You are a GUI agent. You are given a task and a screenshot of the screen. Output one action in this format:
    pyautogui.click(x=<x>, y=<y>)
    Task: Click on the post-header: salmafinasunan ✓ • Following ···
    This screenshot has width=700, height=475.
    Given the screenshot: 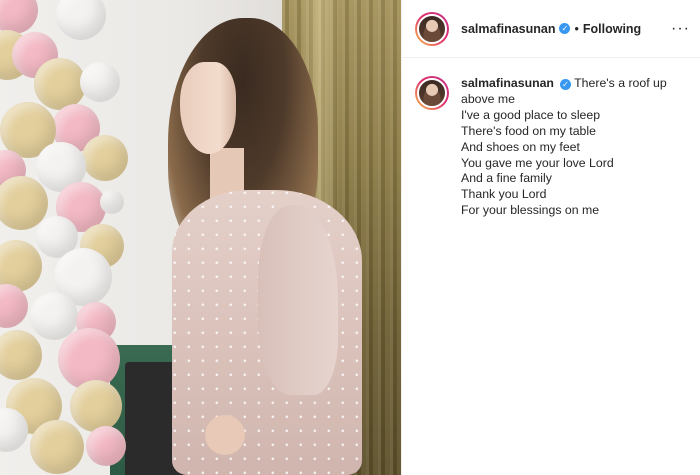 What is the action you would take?
    pyautogui.click(x=551, y=29)
    